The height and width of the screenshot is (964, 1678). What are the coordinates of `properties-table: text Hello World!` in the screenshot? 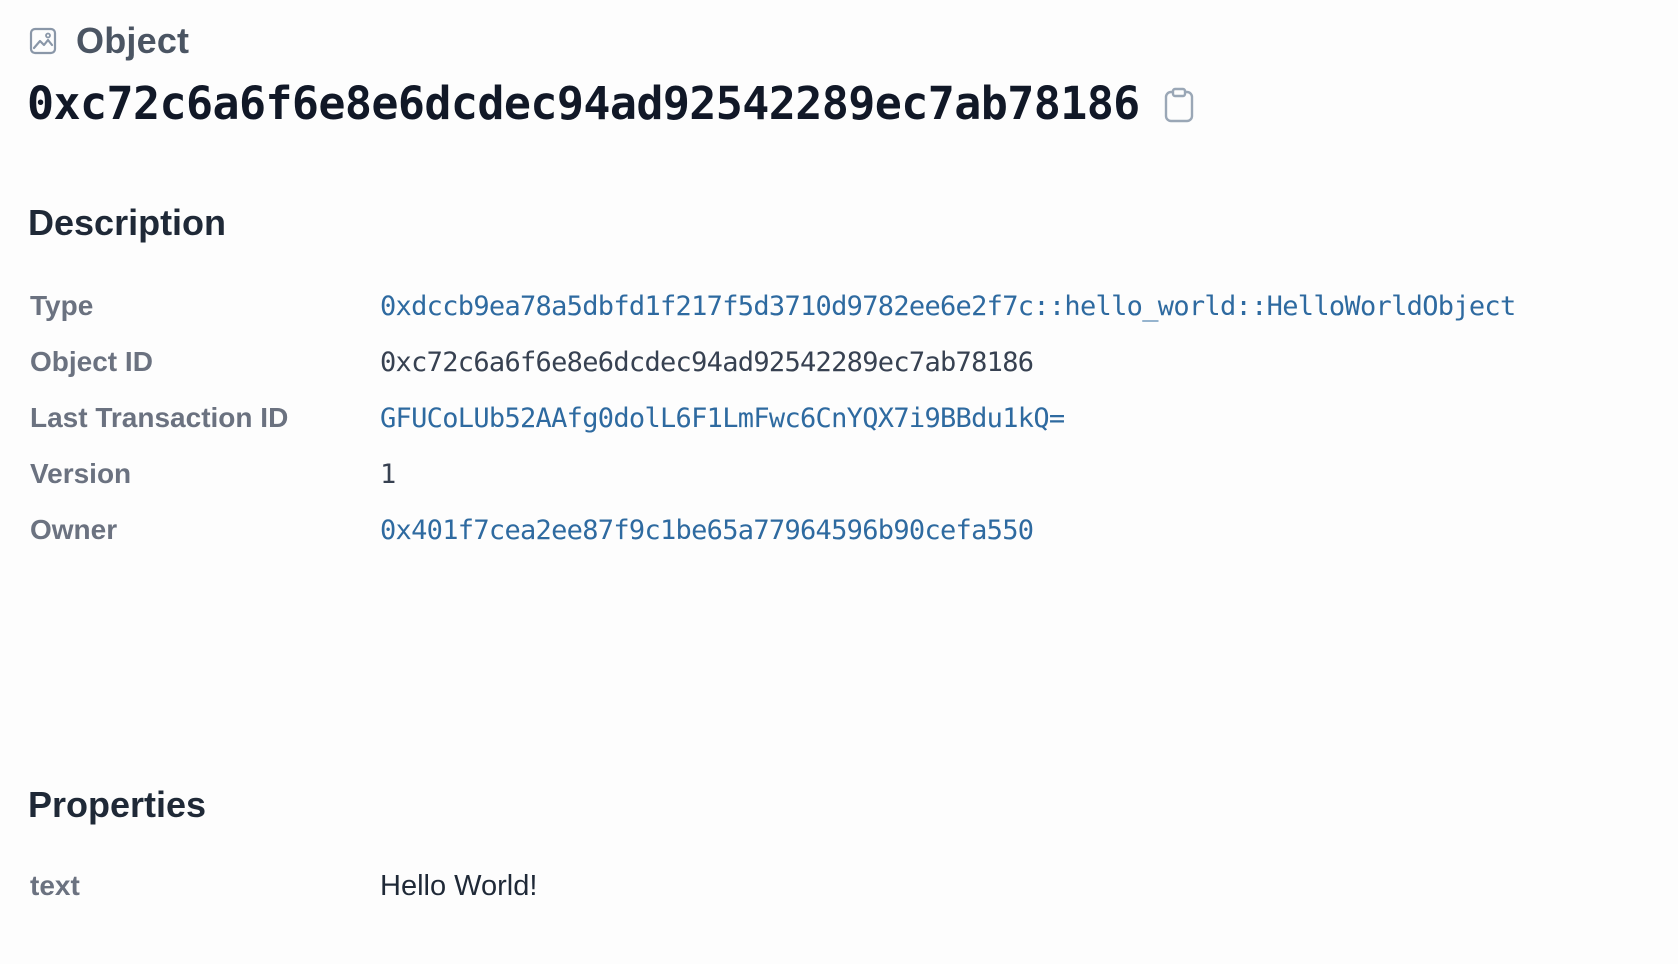 It's located at (840, 886).